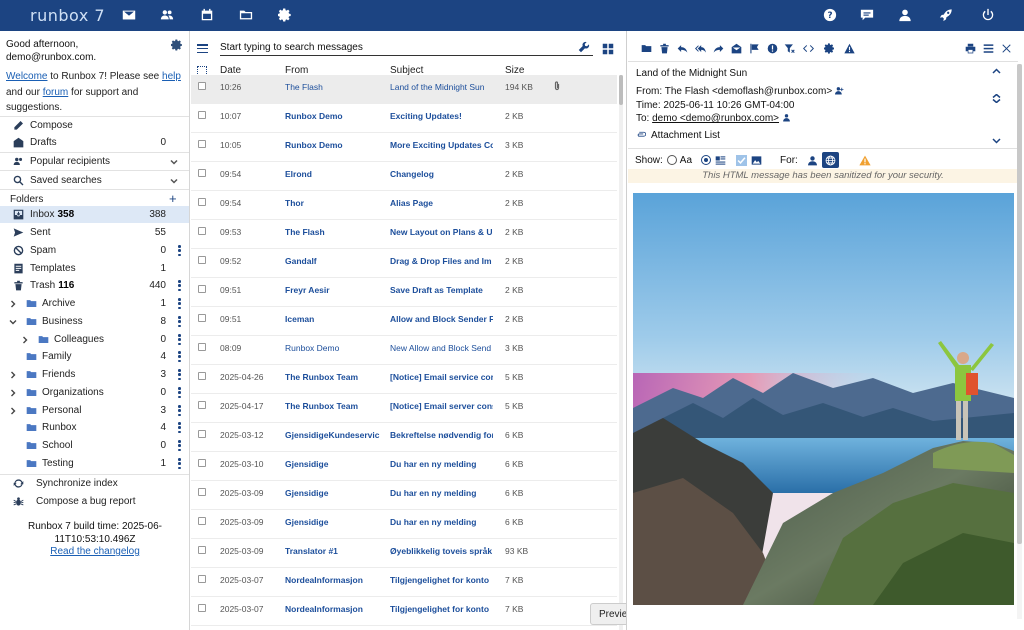 The image size is (1024, 630). What do you see at coordinates (246, 15) in the screenshot?
I see `files-icon` at bounding box center [246, 15].